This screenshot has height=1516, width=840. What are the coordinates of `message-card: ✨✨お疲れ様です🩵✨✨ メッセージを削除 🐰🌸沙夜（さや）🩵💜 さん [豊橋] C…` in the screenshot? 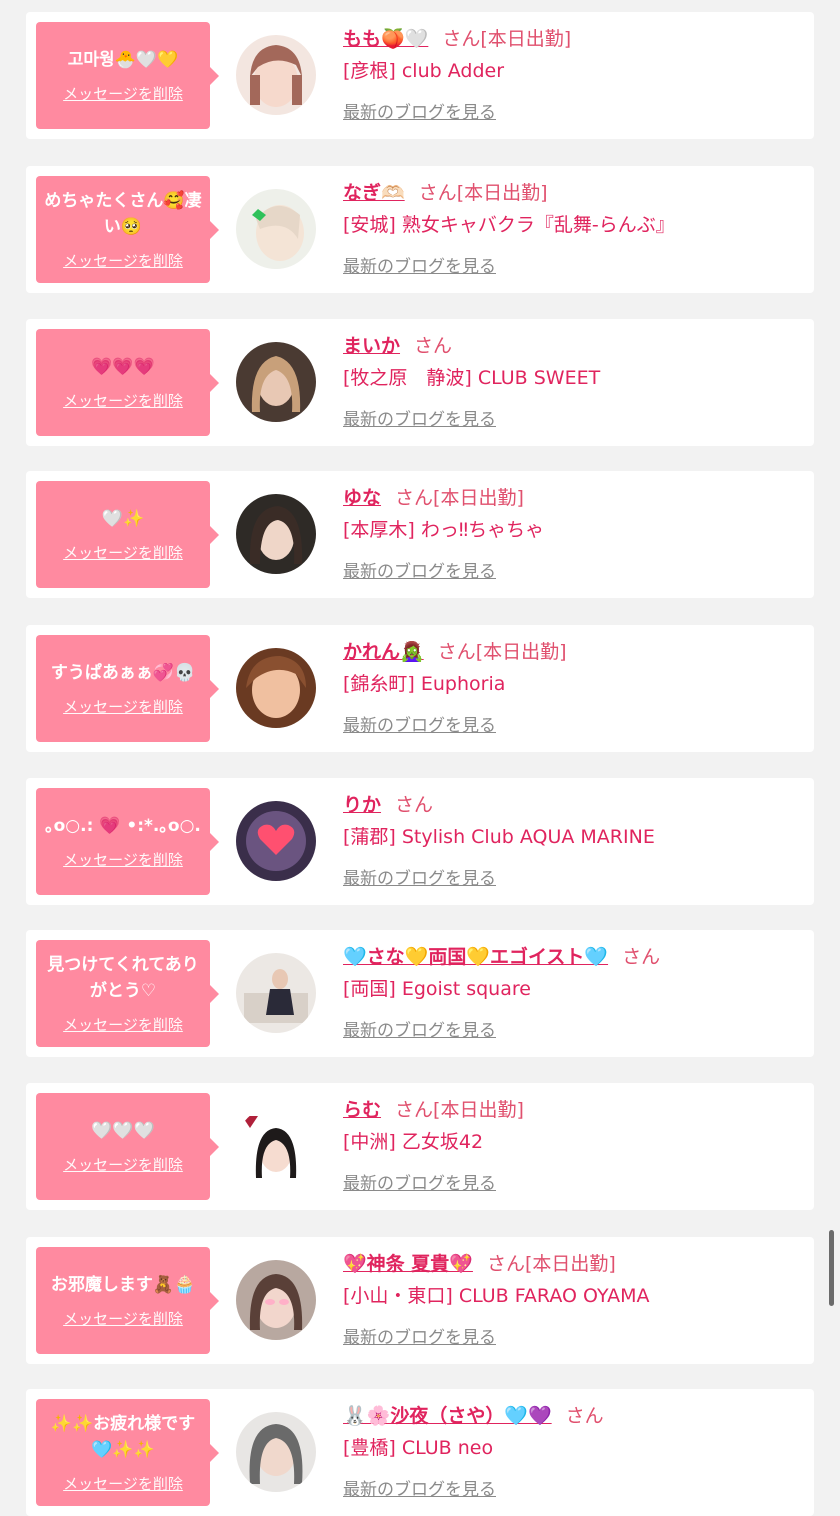 It's located at (420, 1452).